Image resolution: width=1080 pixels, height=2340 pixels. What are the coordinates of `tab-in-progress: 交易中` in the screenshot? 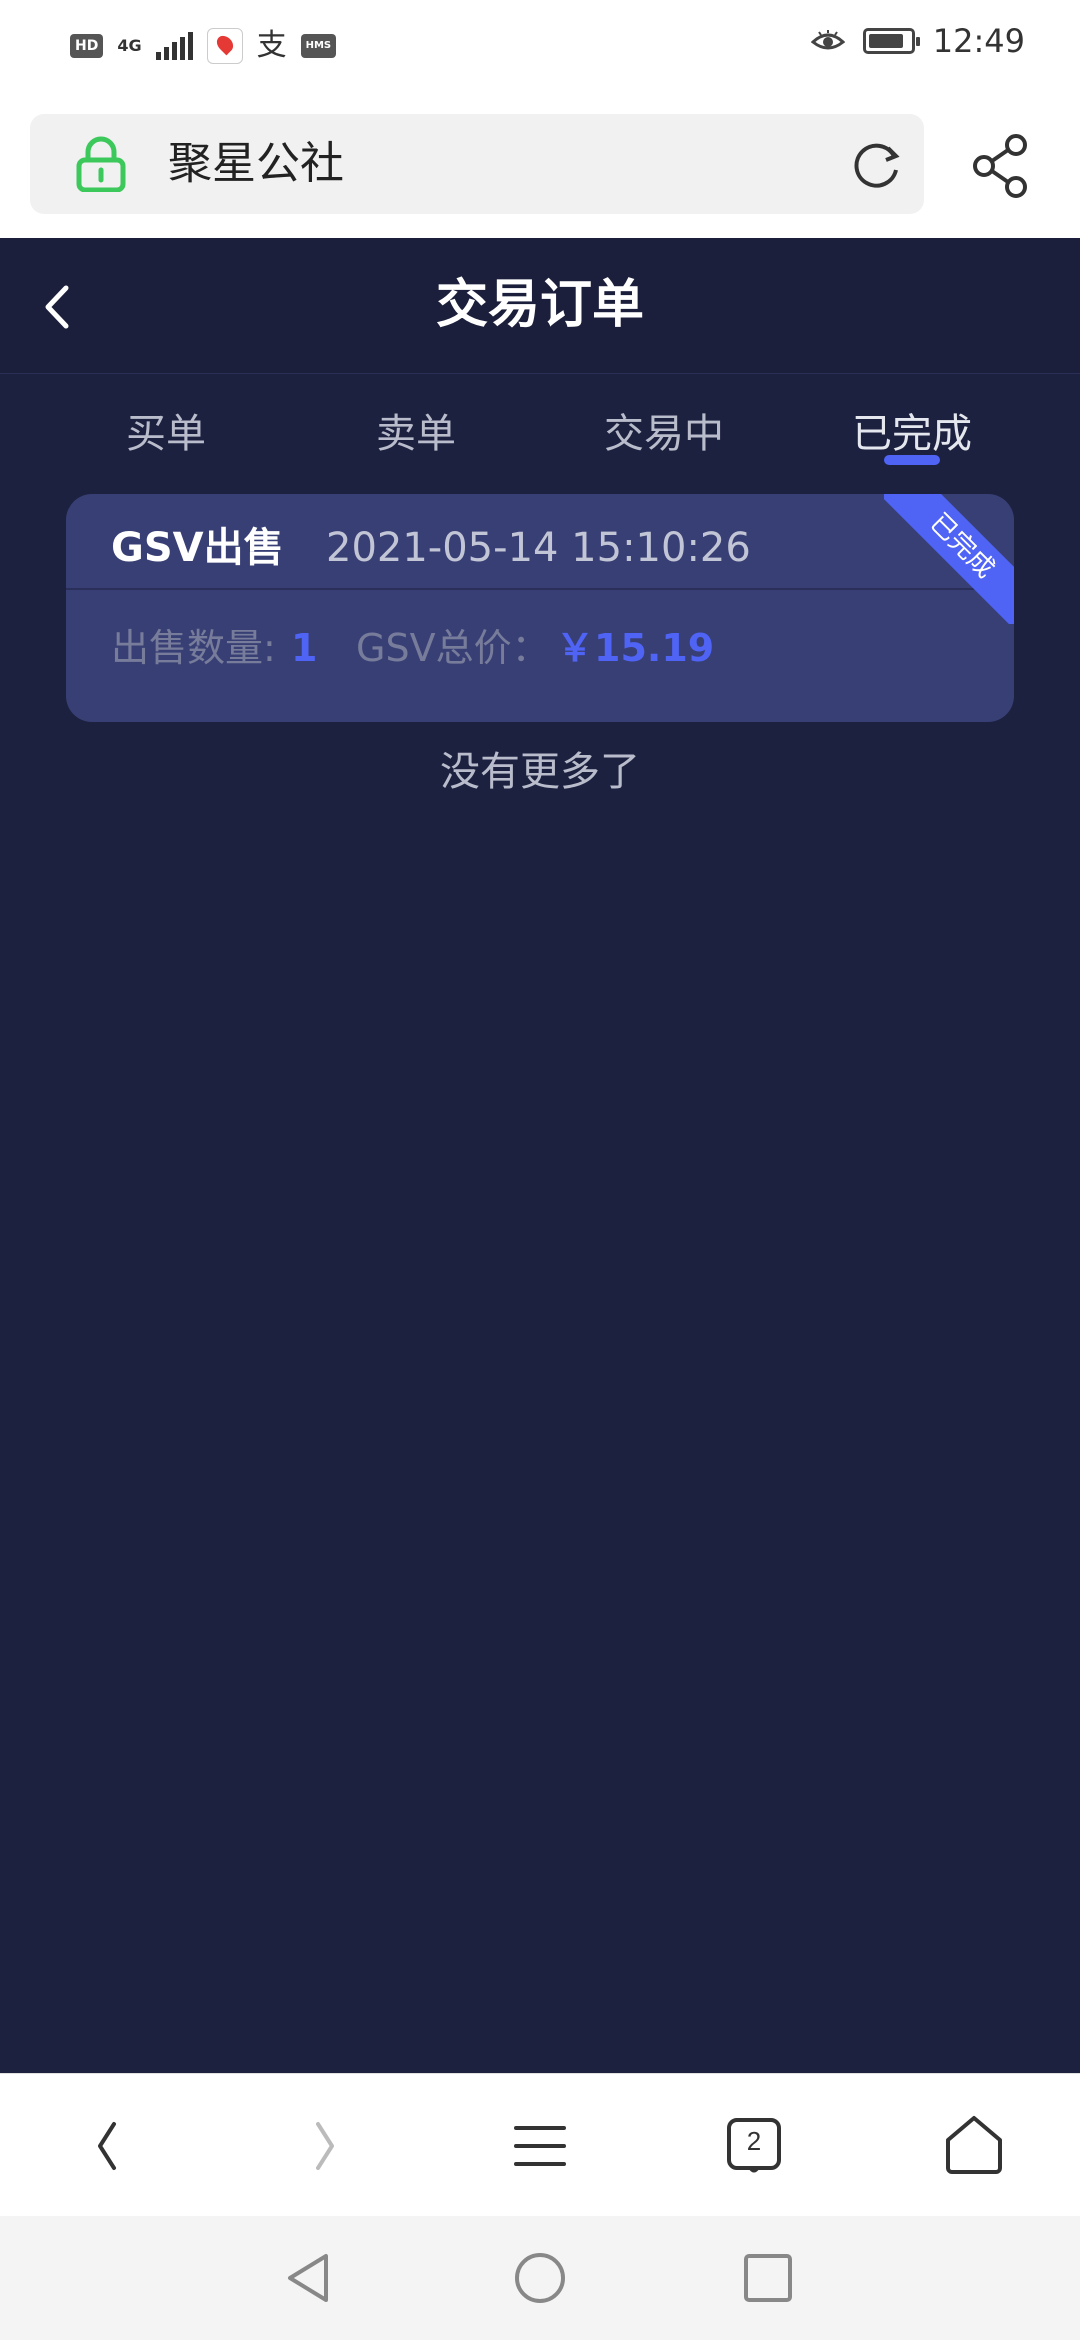 It's located at (664, 430).